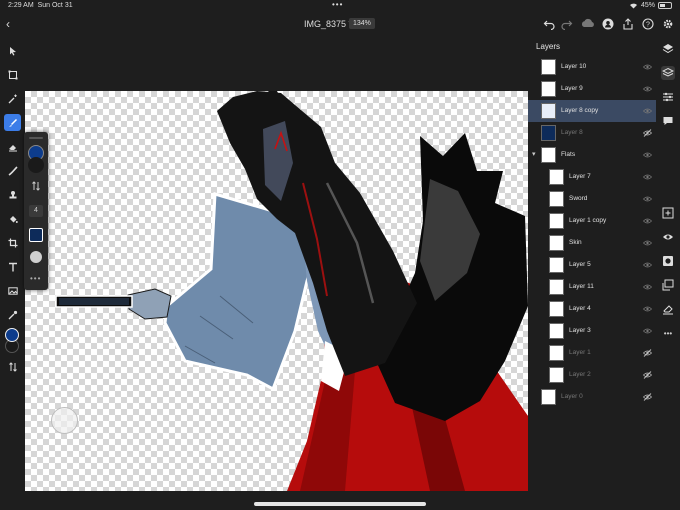 Image resolution: width=680 pixels, height=510 pixels. I want to click on clear-icon, so click(668, 309).